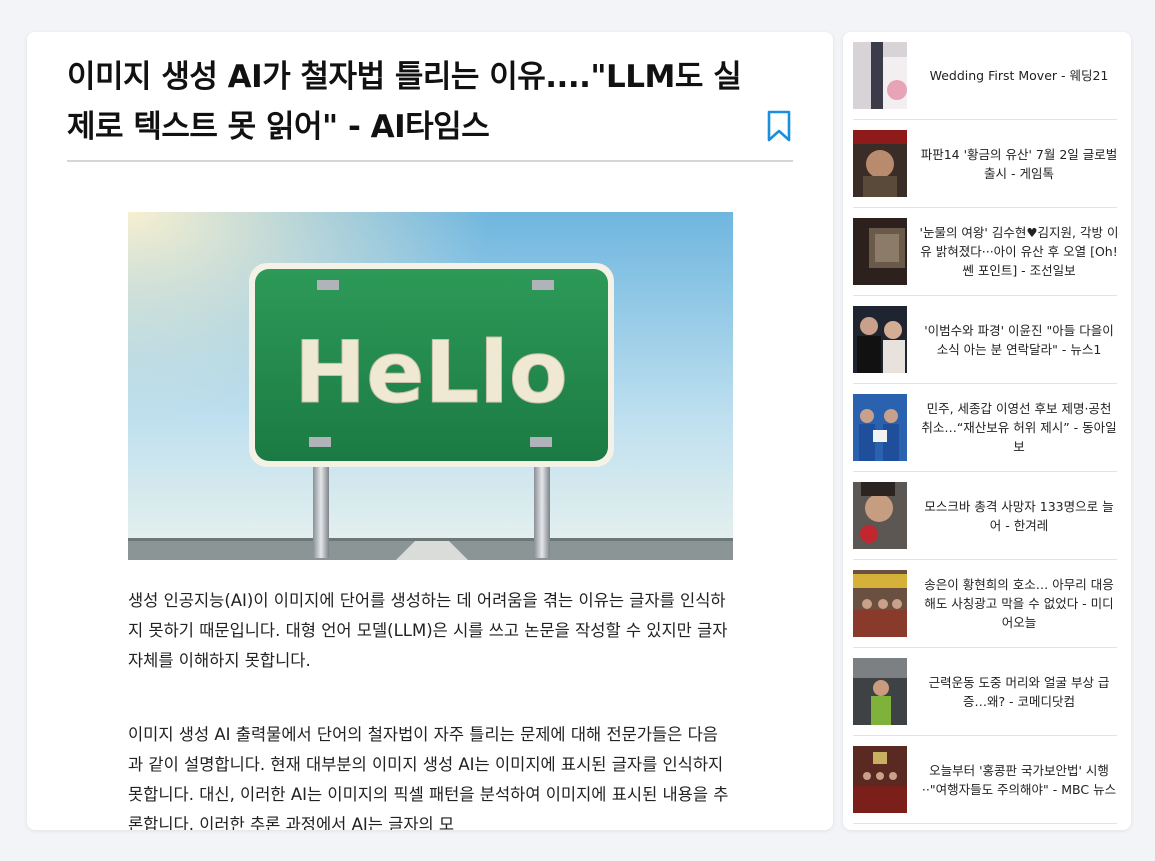  What do you see at coordinates (1019, 691) in the screenshot?
I see `sidebar-news-title: 근력운동 도중 머리와 얼굴 부상 급증…왜? - 코메디닷컴` at bounding box center [1019, 691].